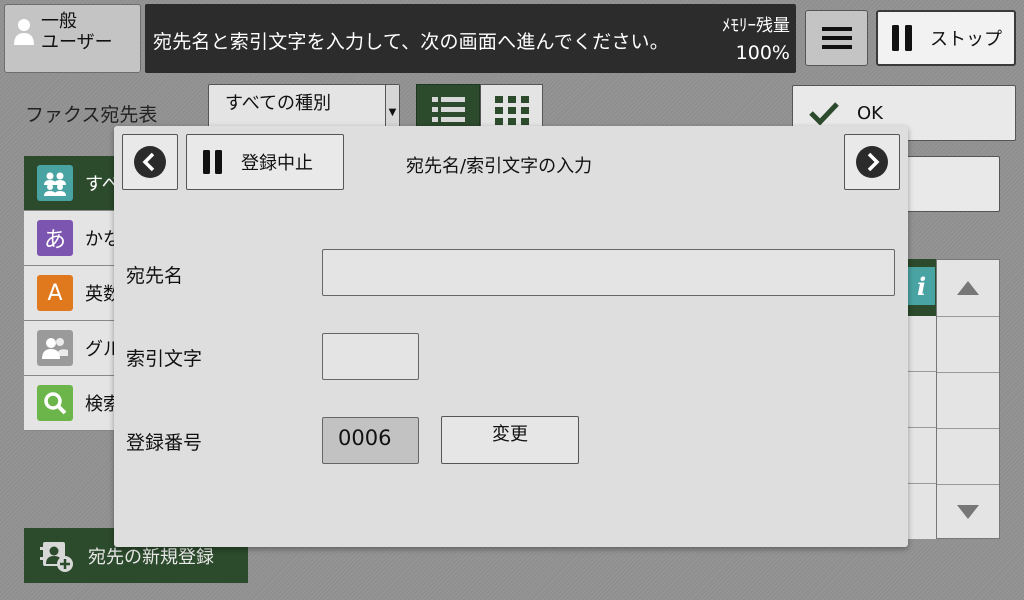  I want to click on fax-address-book-title: ファクス宛先表, so click(91, 115).